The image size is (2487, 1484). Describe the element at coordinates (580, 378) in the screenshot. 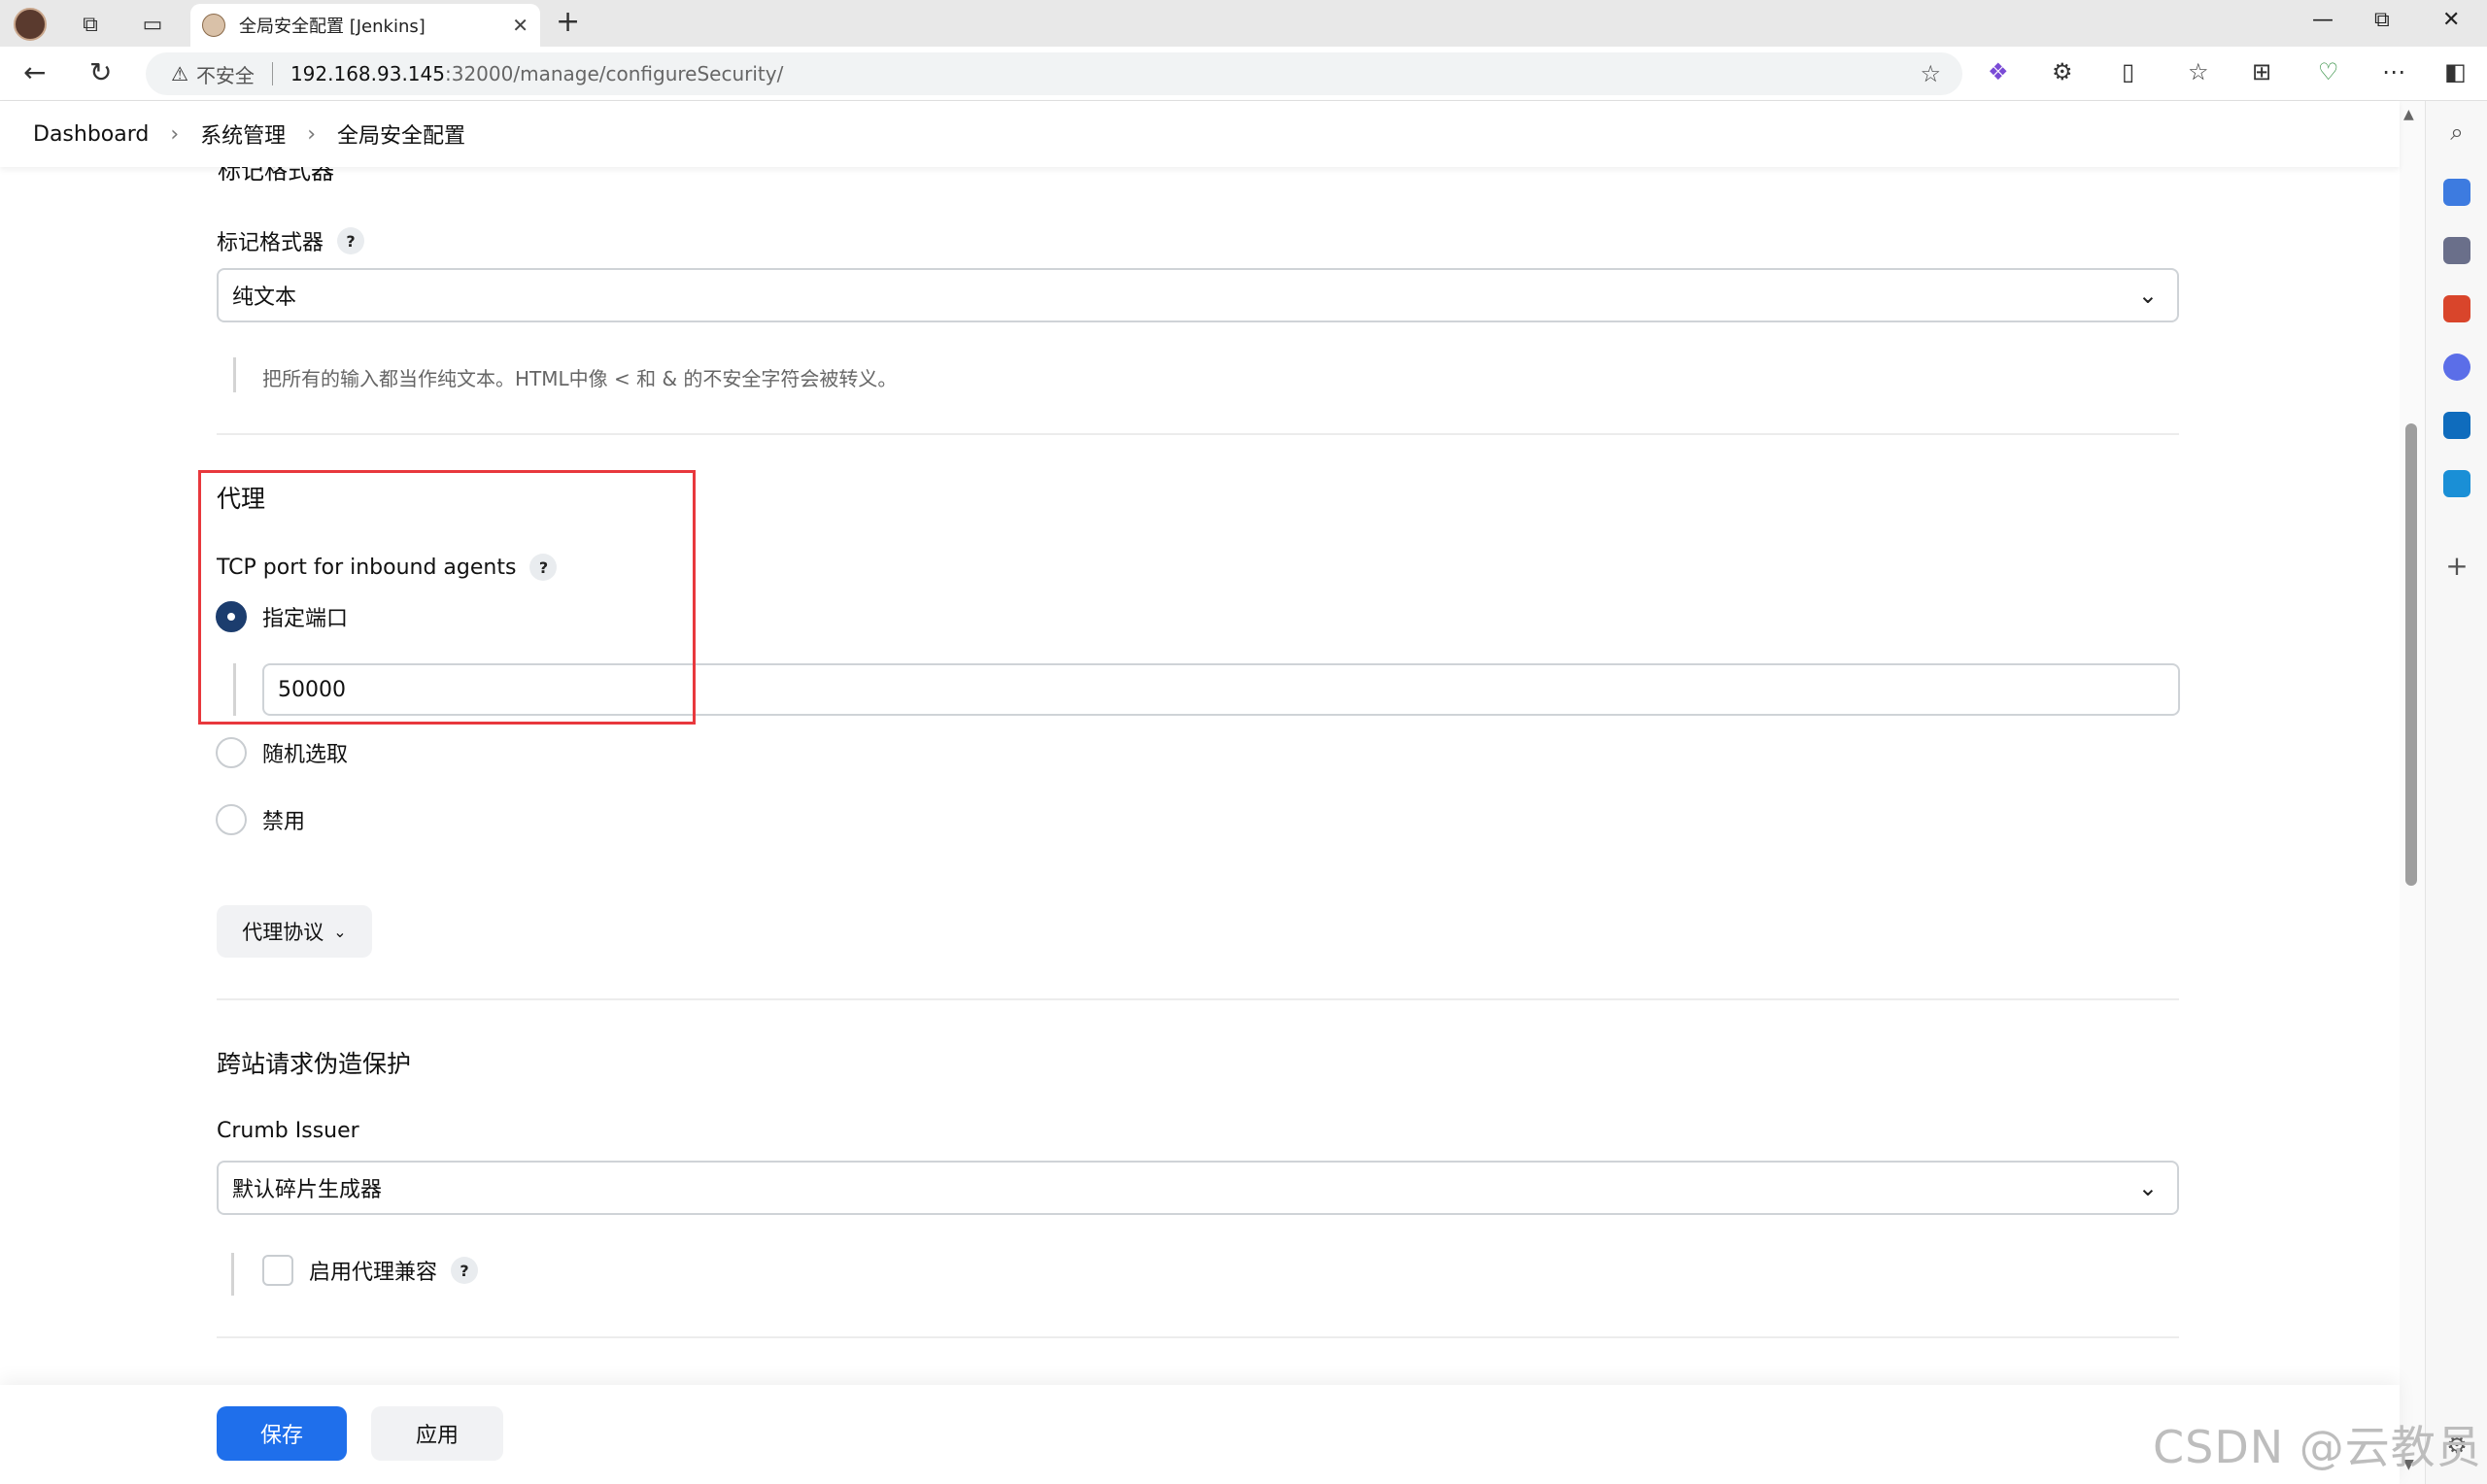

I see `markup-formatter-description: 把所有的输入都当作纯文本。HTML中像 < 和 & 的不安全字符会被转义。` at that location.